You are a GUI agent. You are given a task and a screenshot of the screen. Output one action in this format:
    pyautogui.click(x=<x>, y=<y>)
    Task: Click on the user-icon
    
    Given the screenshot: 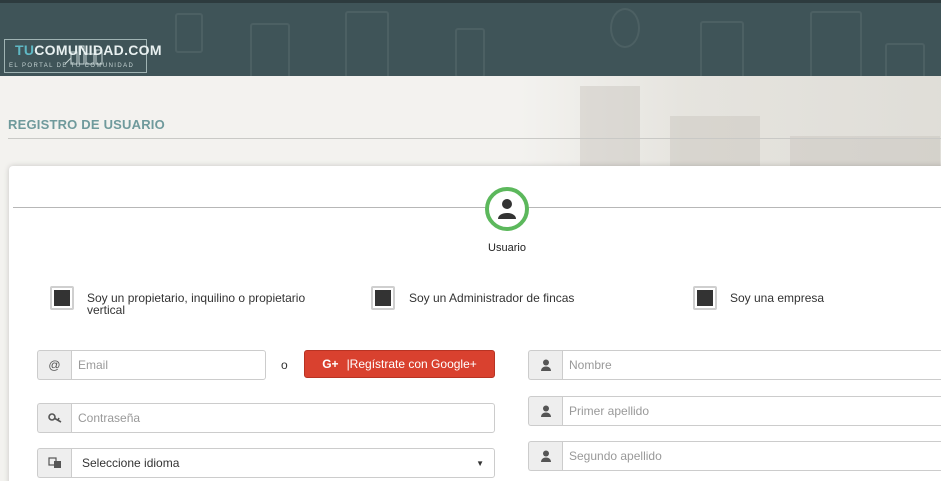 What is the action you would take?
    pyautogui.click(x=507, y=209)
    